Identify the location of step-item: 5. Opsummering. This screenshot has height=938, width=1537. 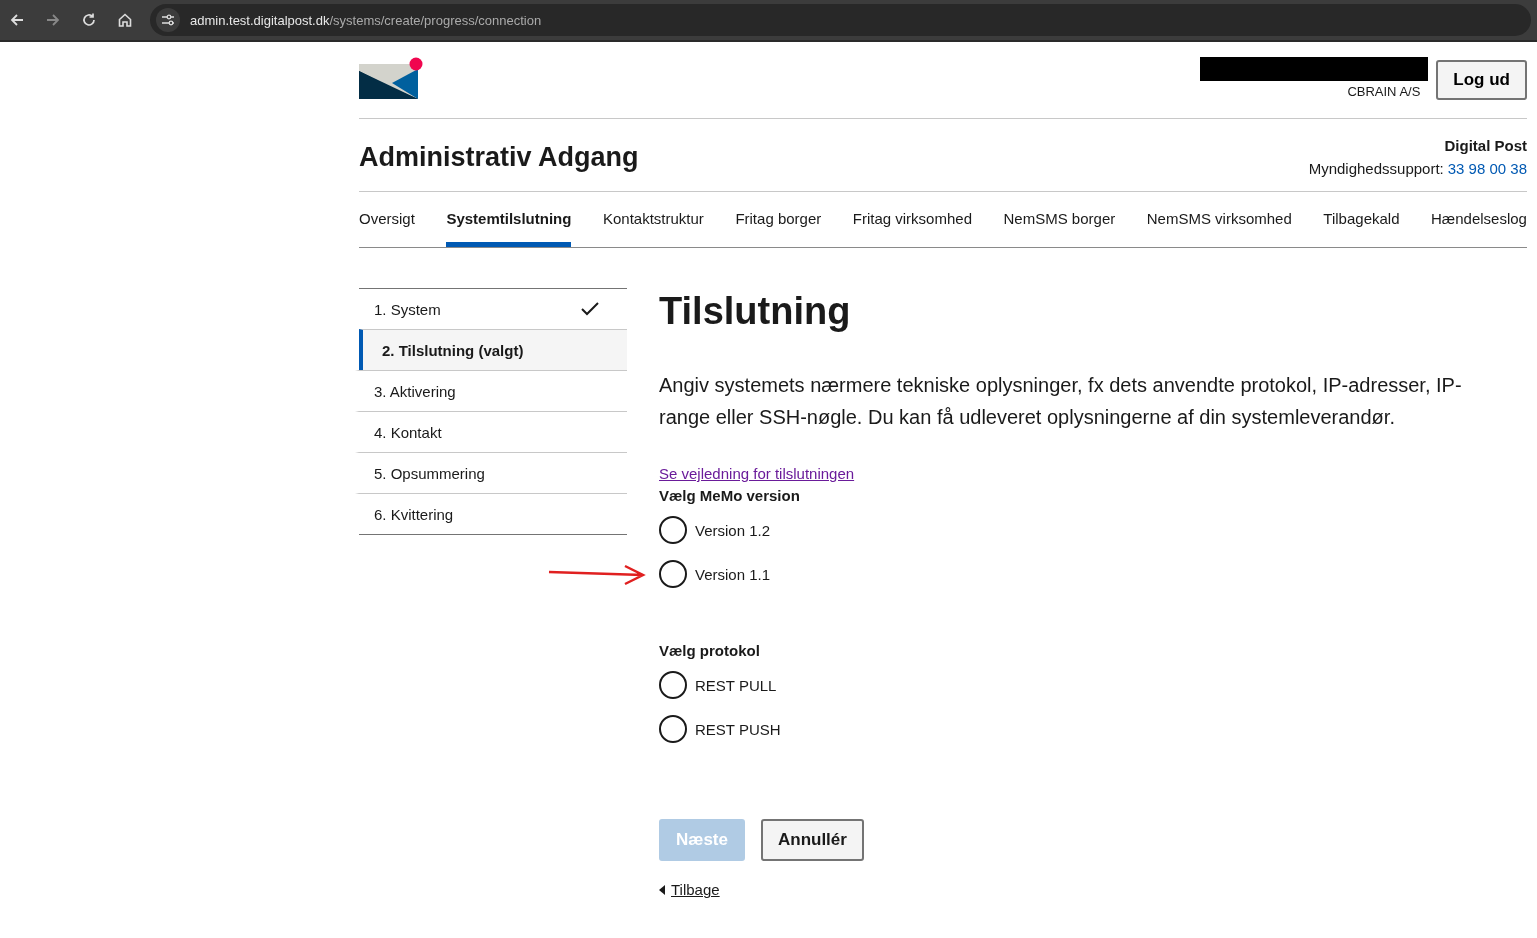
(491, 472).